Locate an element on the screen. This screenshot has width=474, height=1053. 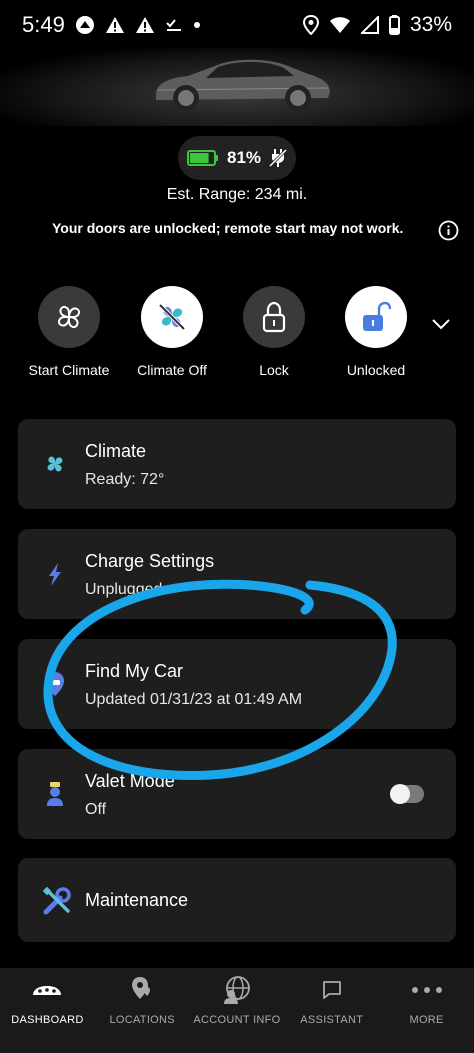
card-subtitle: Off is located at coordinates (96, 809).